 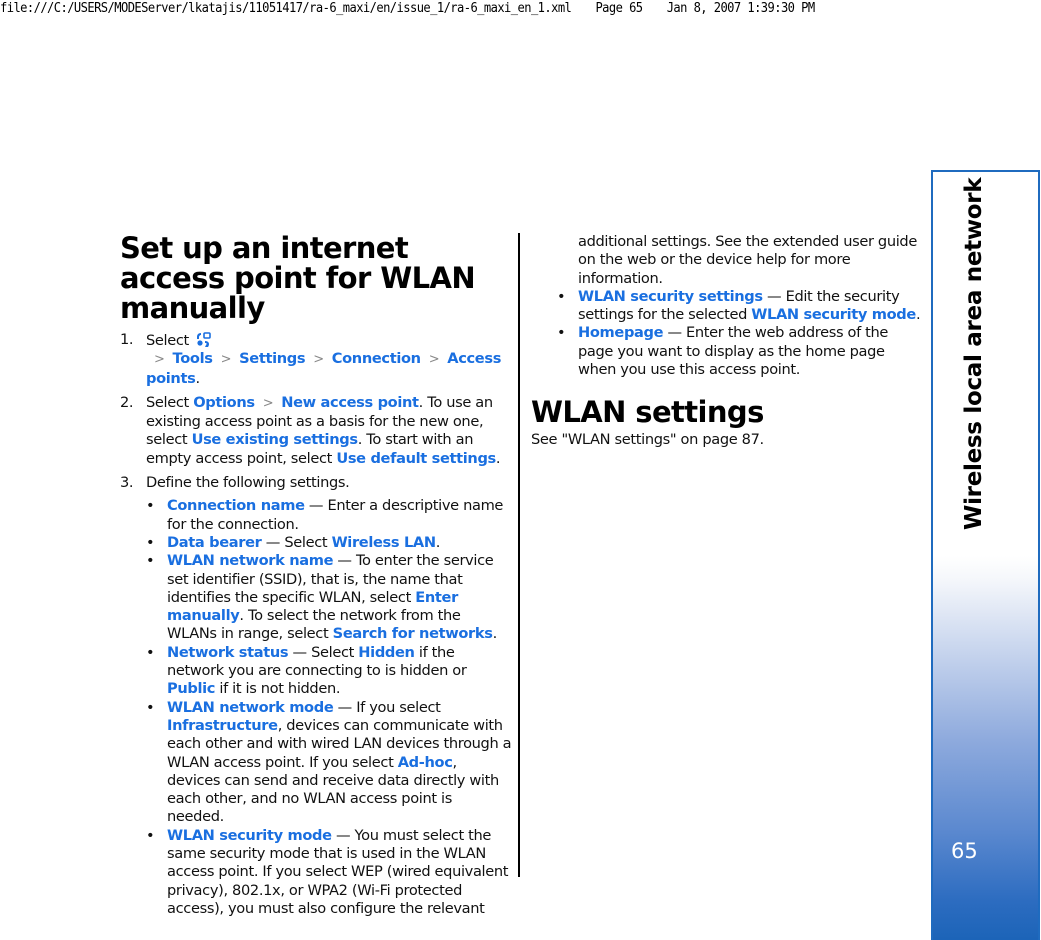 What do you see at coordinates (519, 555) in the screenshot?
I see `column-divider` at bounding box center [519, 555].